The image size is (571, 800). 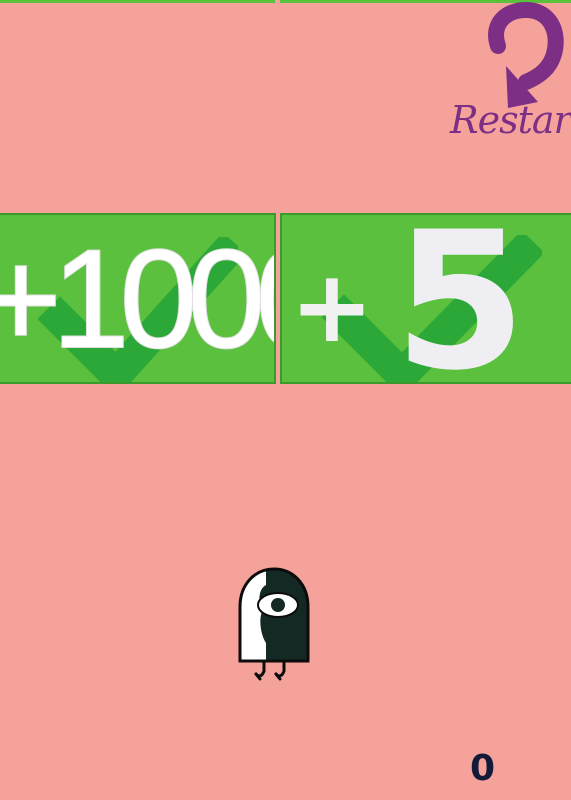 I want to click on right-choice-panel: + 5, so click(x=425, y=298).